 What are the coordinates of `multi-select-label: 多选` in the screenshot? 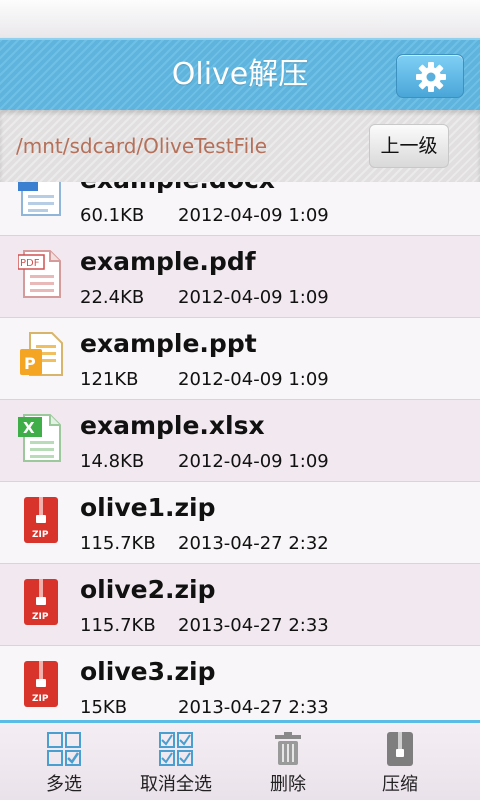 It's located at (64, 784).